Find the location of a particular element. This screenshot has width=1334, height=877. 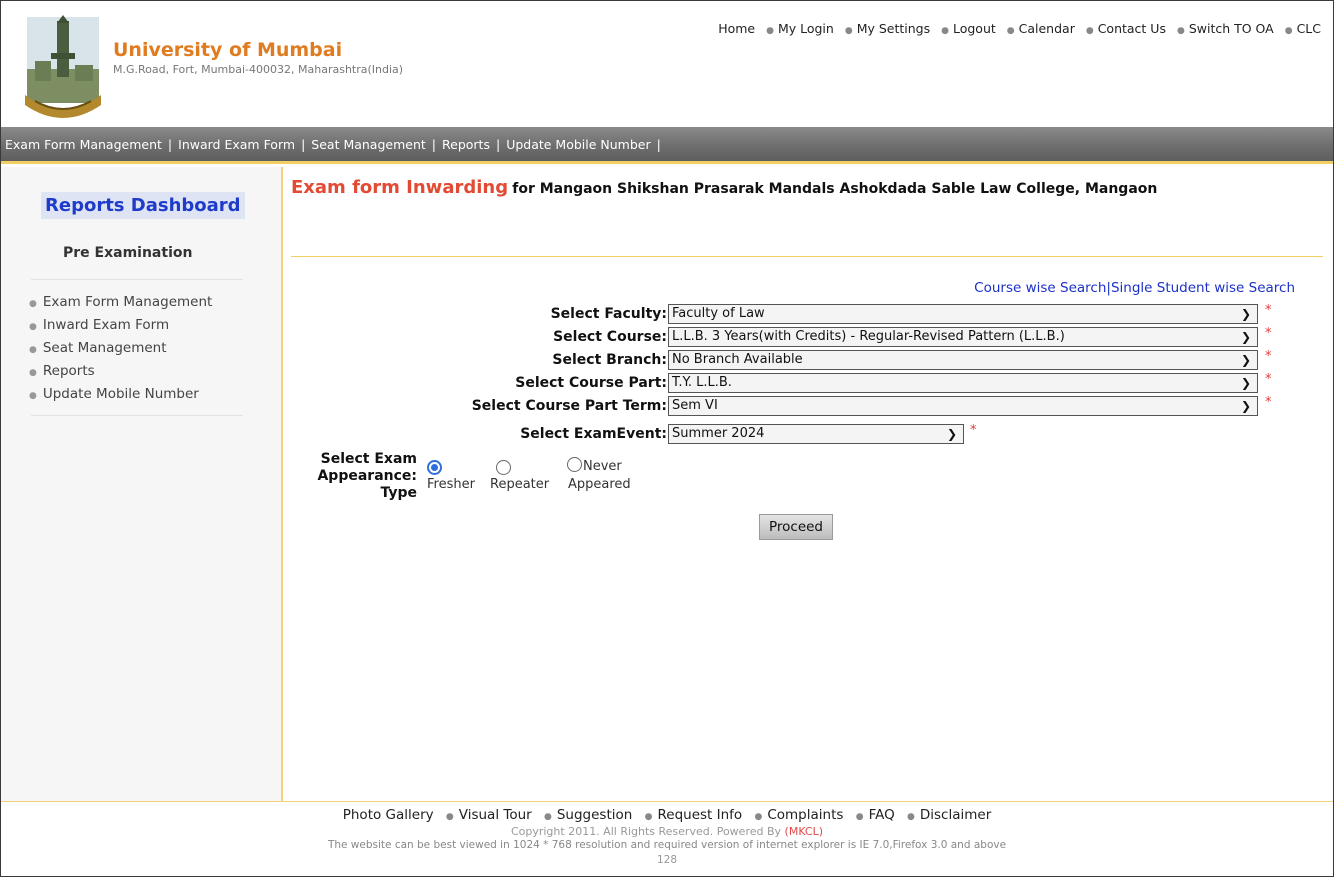

top-link-switch-to-oa: Switch TO OA is located at coordinates (1231, 28).